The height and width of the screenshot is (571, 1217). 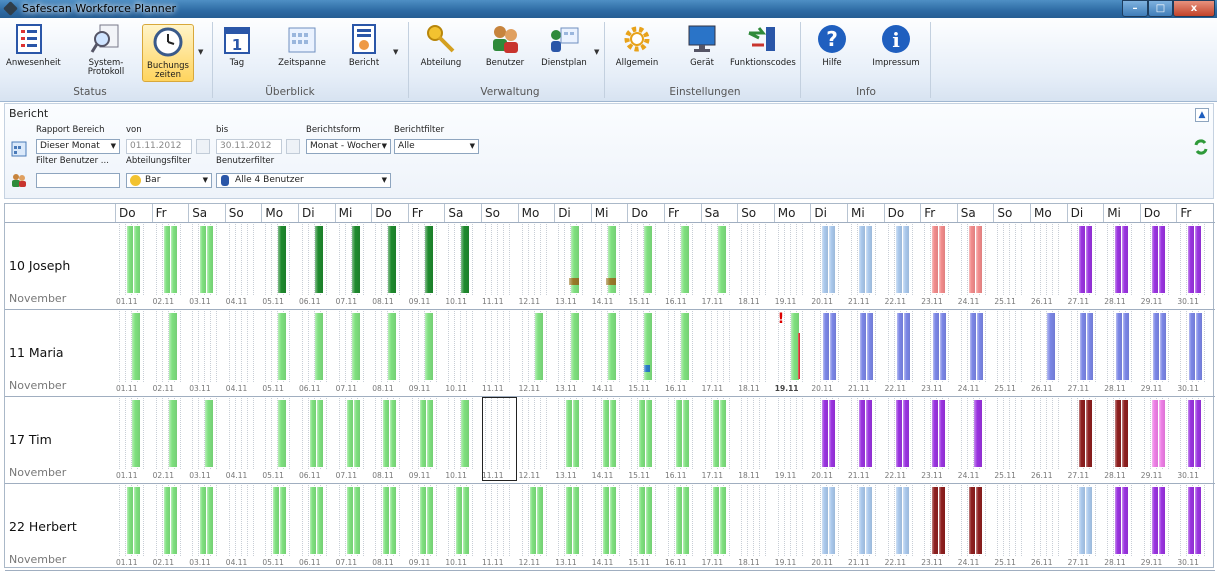 I want to click on employee-name: 10 Joseph, so click(x=39, y=265).